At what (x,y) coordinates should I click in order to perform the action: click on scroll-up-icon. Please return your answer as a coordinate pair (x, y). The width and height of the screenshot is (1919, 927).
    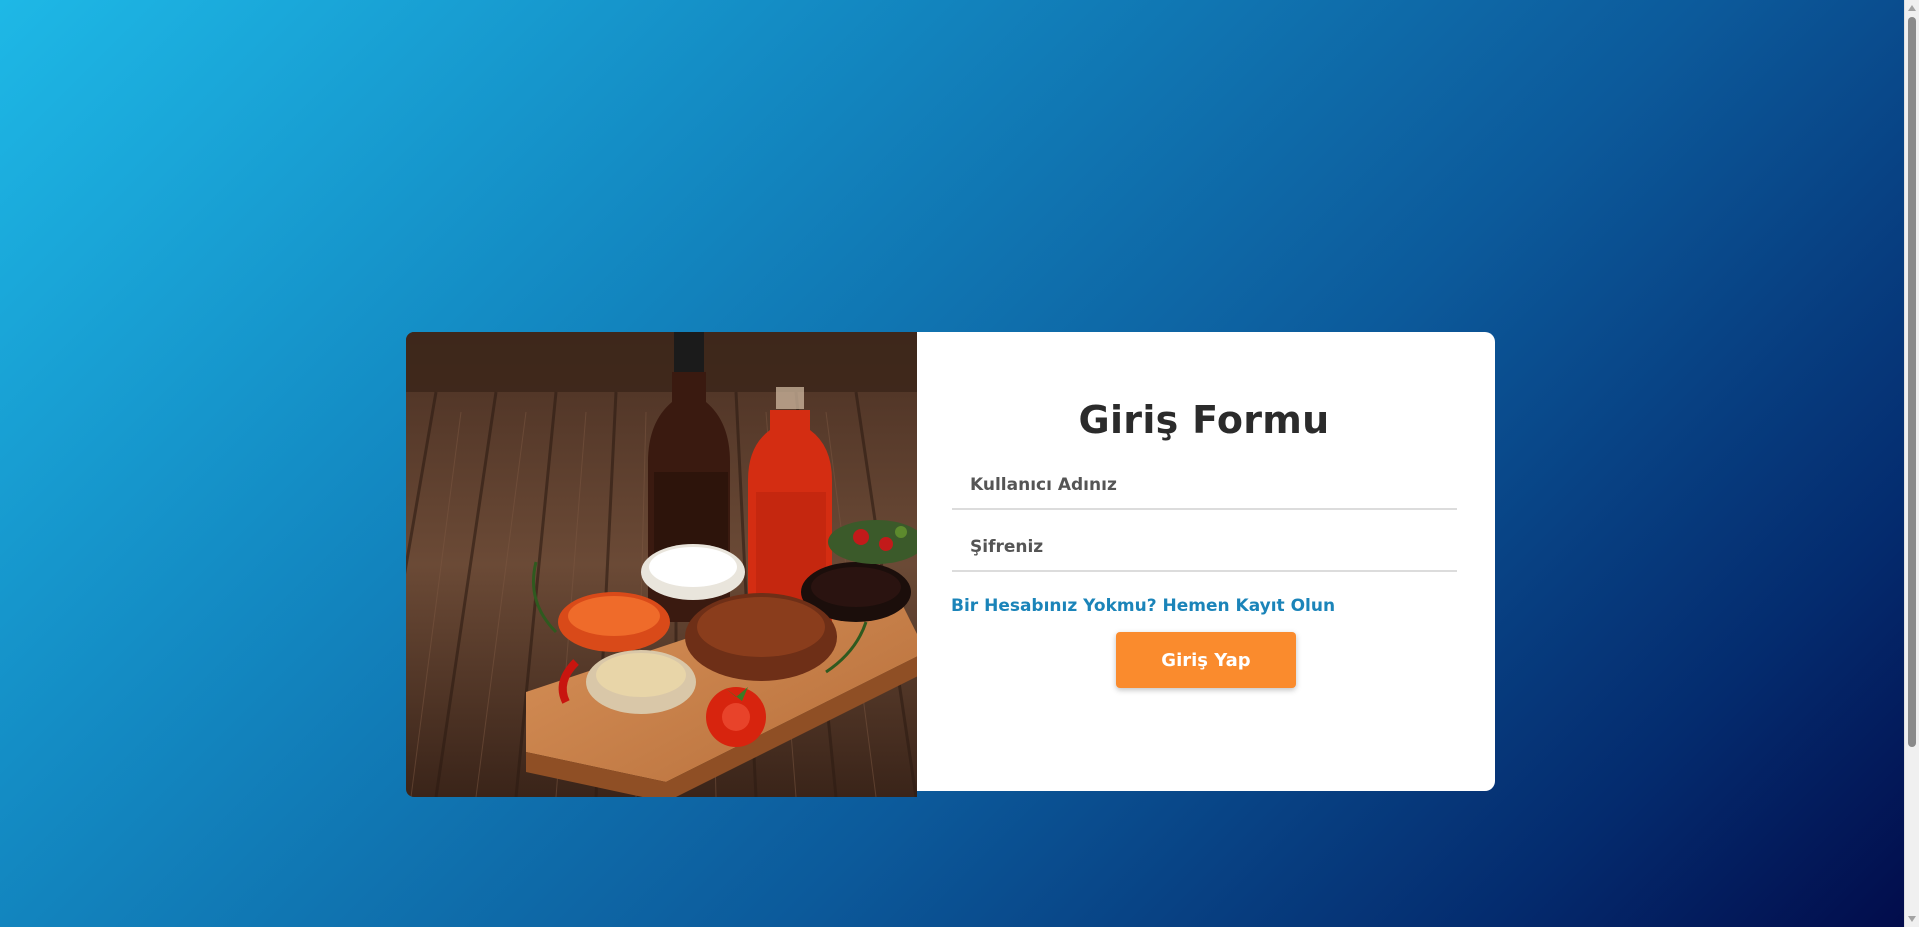
    Looking at the image, I should click on (1912, 8).